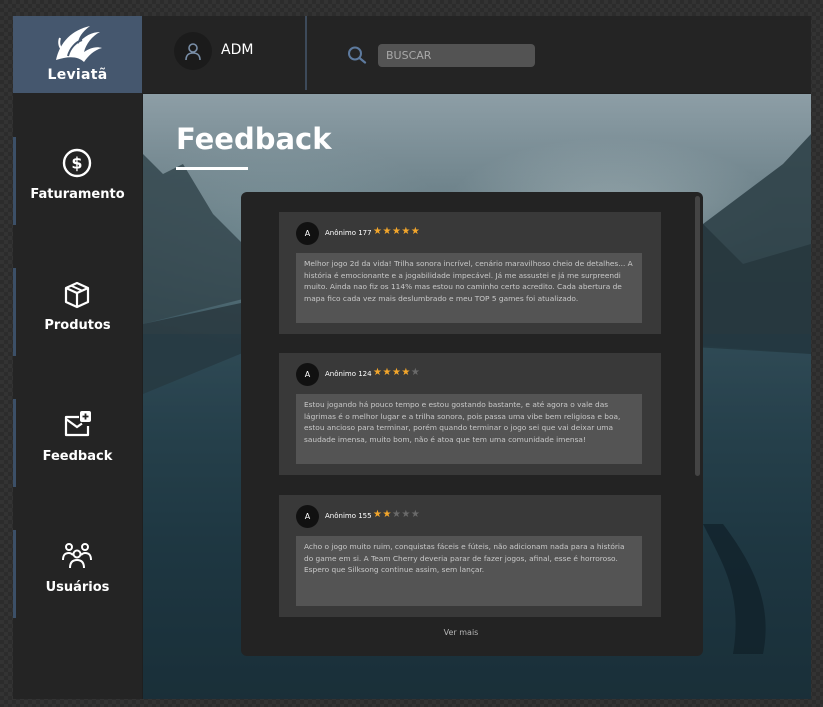 The width and height of the screenshot is (823, 707). Describe the element at coordinates (456, 55) in the screenshot. I see `search-input` at that location.